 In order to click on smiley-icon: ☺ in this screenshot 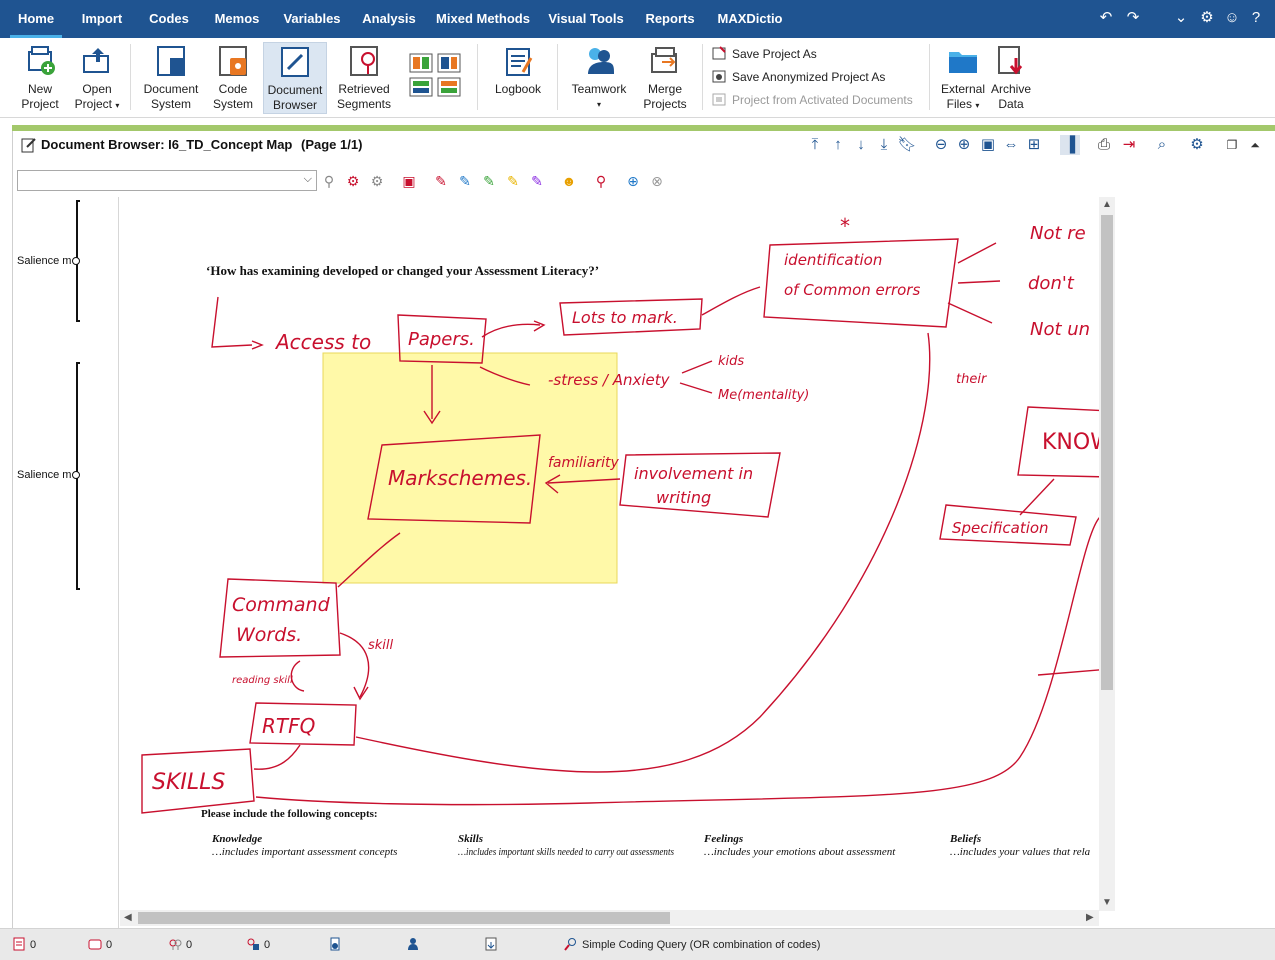, I will do `click(1232, 18)`.